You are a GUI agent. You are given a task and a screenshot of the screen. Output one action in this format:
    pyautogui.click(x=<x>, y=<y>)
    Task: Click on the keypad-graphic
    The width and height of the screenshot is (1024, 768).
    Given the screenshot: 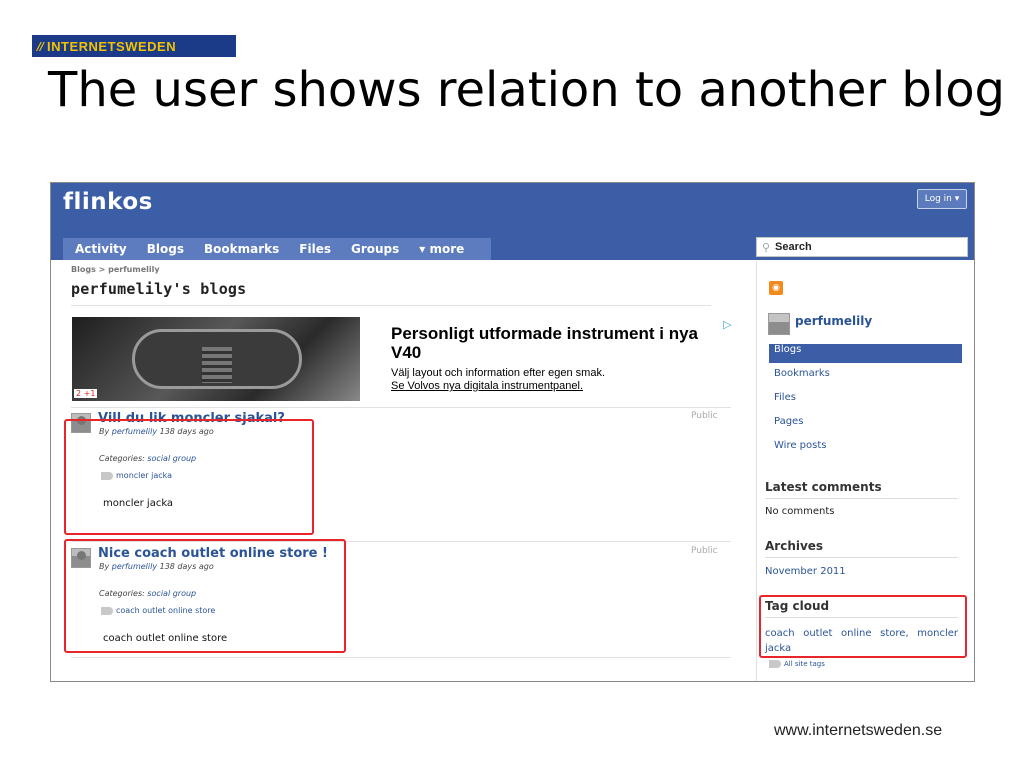 What is the action you would take?
    pyautogui.click(x=217, y=365)
    